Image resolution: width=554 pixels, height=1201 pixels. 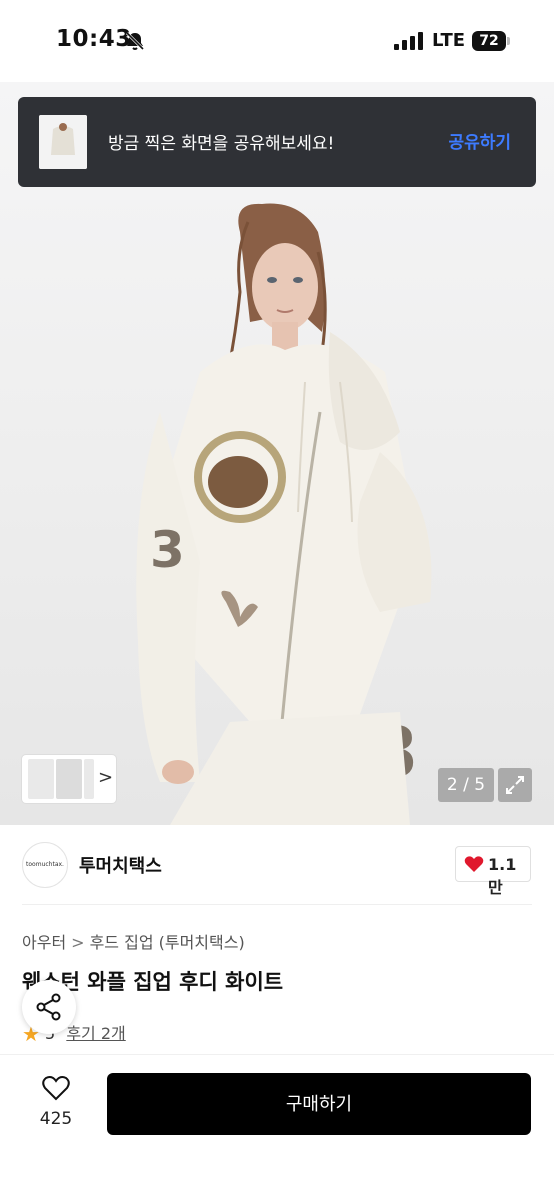 I want to click on breadcrumb-subcategory: 후드 집업 (투머치택스), so click(x=167, y=942).